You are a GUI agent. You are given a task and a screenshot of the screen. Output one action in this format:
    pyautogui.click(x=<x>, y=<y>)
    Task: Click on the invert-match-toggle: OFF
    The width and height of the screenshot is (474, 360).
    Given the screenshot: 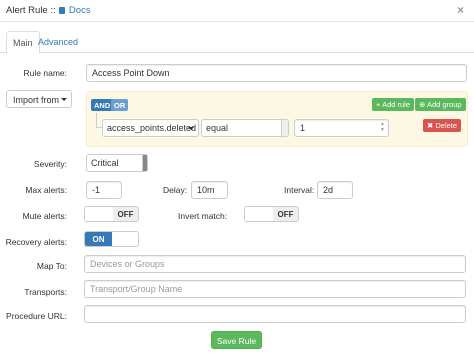 What is the action you would take?
    pyautogui.click(x=271, y=214)
    